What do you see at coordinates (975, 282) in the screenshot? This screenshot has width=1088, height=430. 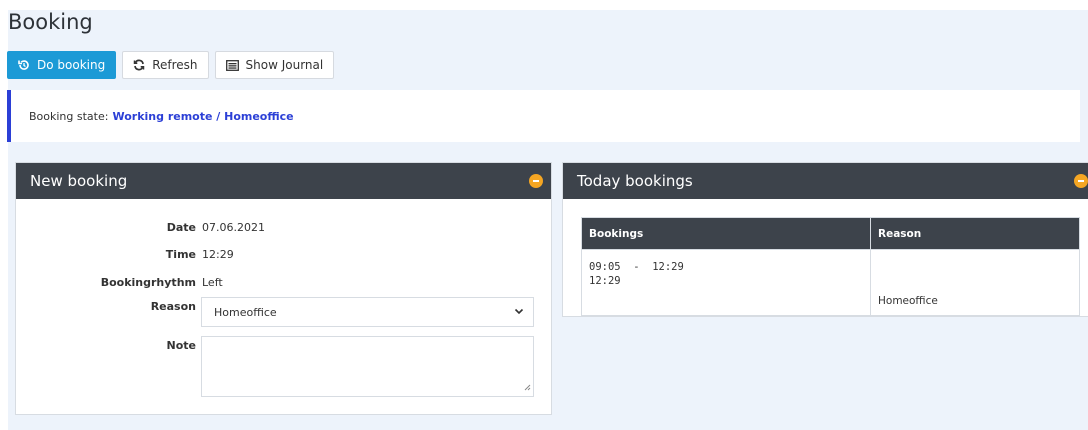 I see `booking-reason-cell: Homeoffice` at bounding box center [975, 282].